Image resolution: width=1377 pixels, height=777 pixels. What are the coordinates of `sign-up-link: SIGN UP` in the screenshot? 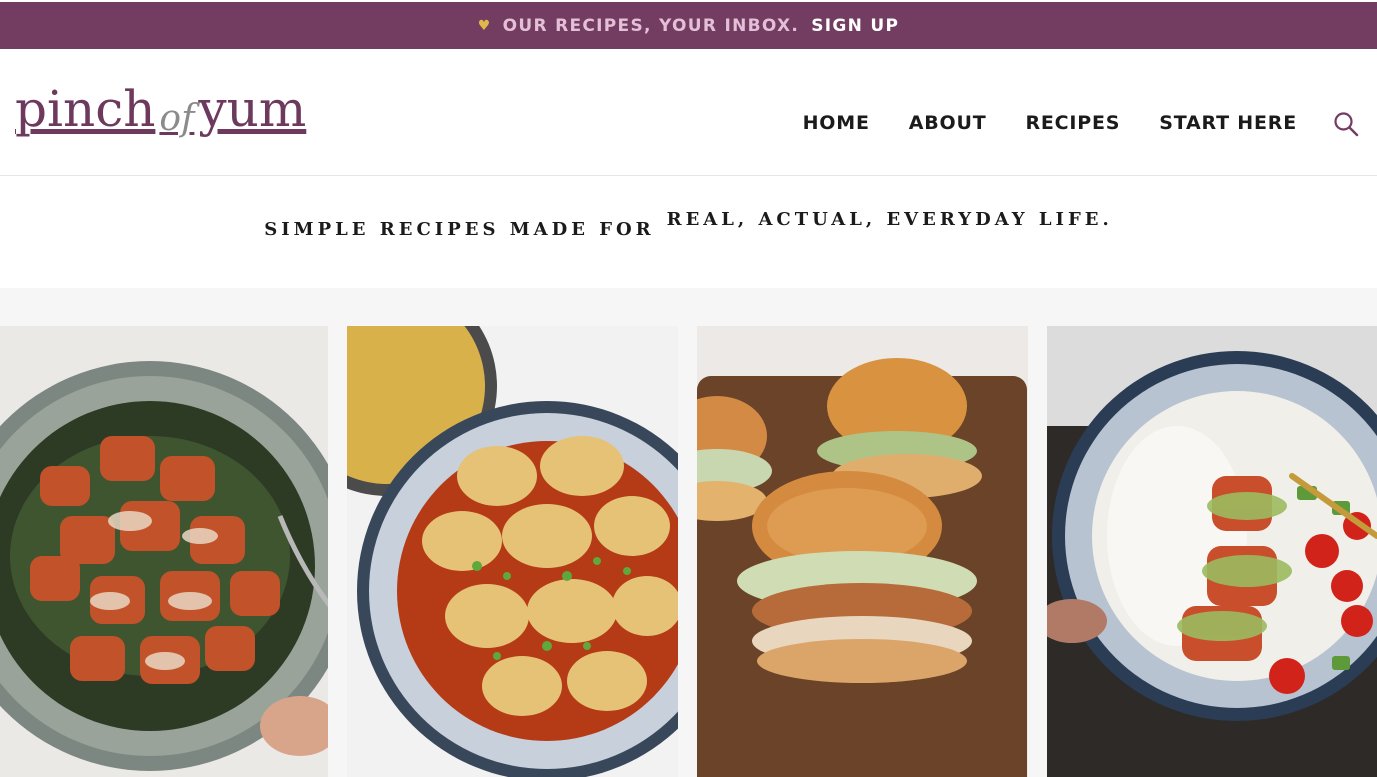 It's located at (855, 26).